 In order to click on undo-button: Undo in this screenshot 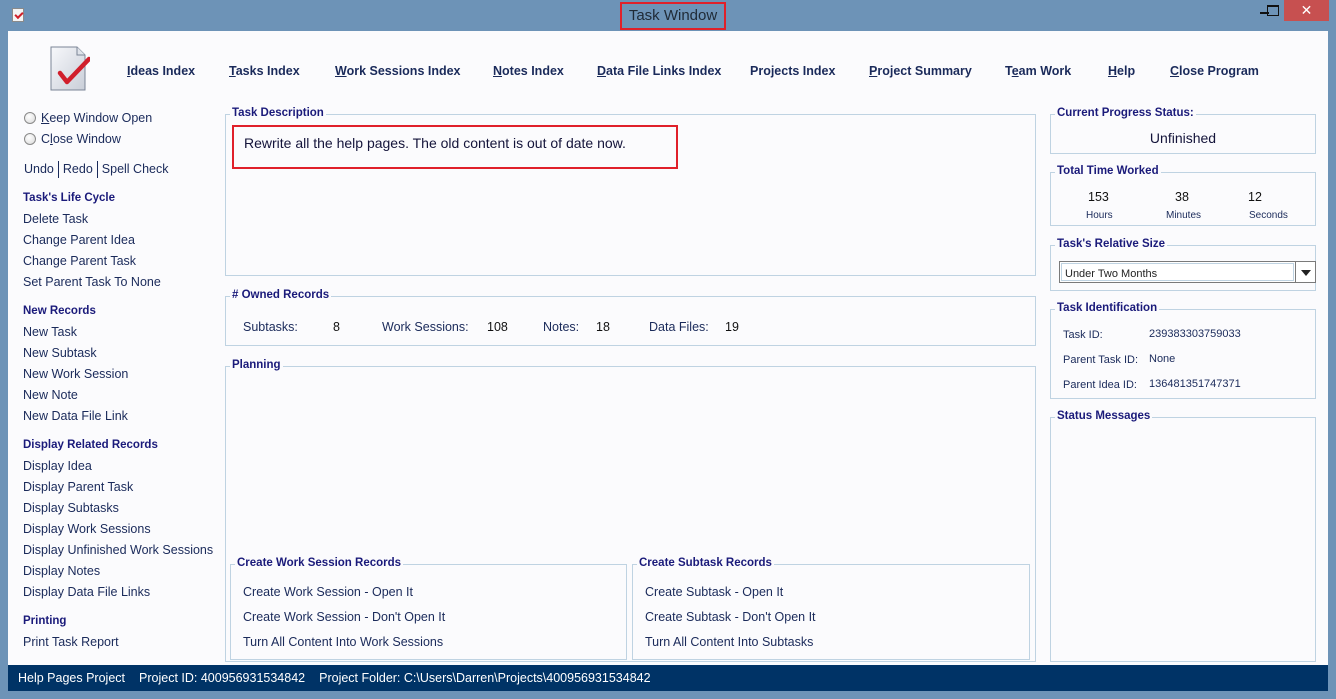, I will do `click(39, 170)`.